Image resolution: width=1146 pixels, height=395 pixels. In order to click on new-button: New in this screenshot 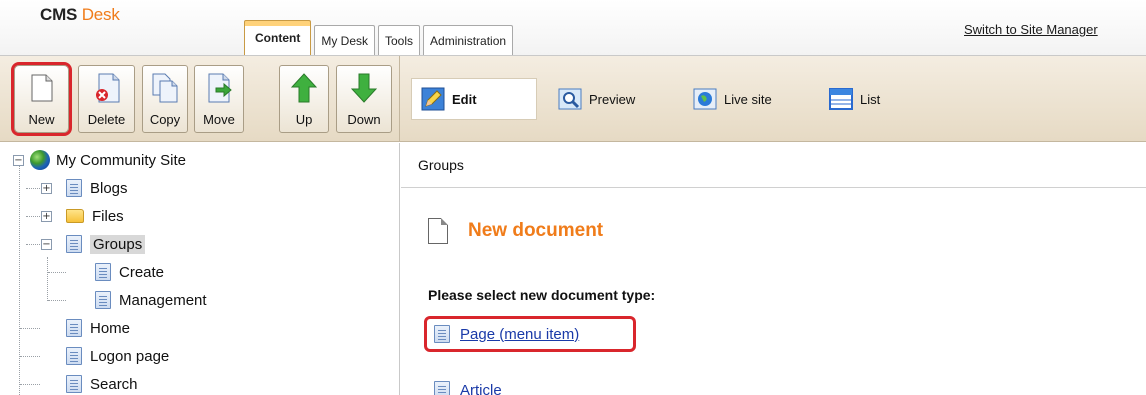, I will do `click(41, 99)`.